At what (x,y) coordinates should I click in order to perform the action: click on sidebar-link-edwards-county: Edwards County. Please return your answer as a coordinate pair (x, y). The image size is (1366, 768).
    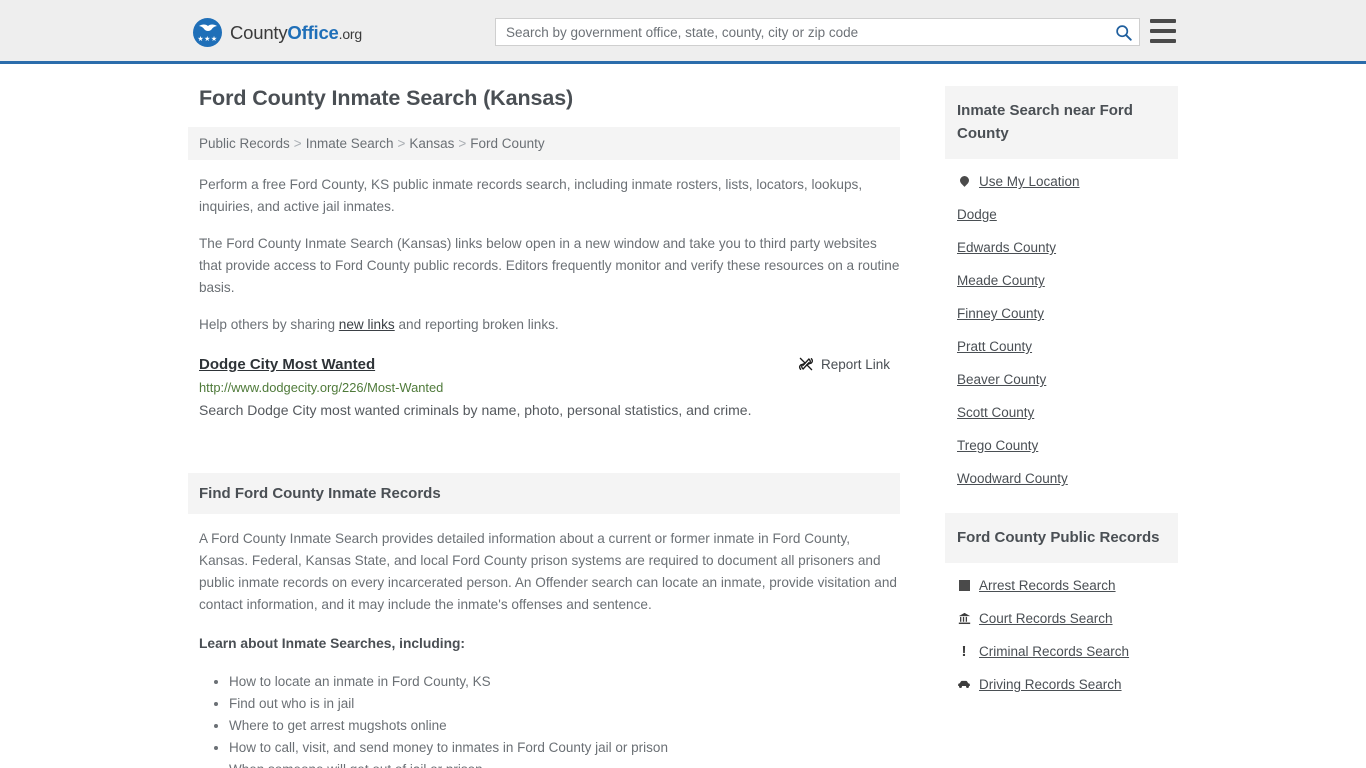
    Looking at the image, I should click on (1006, 247).